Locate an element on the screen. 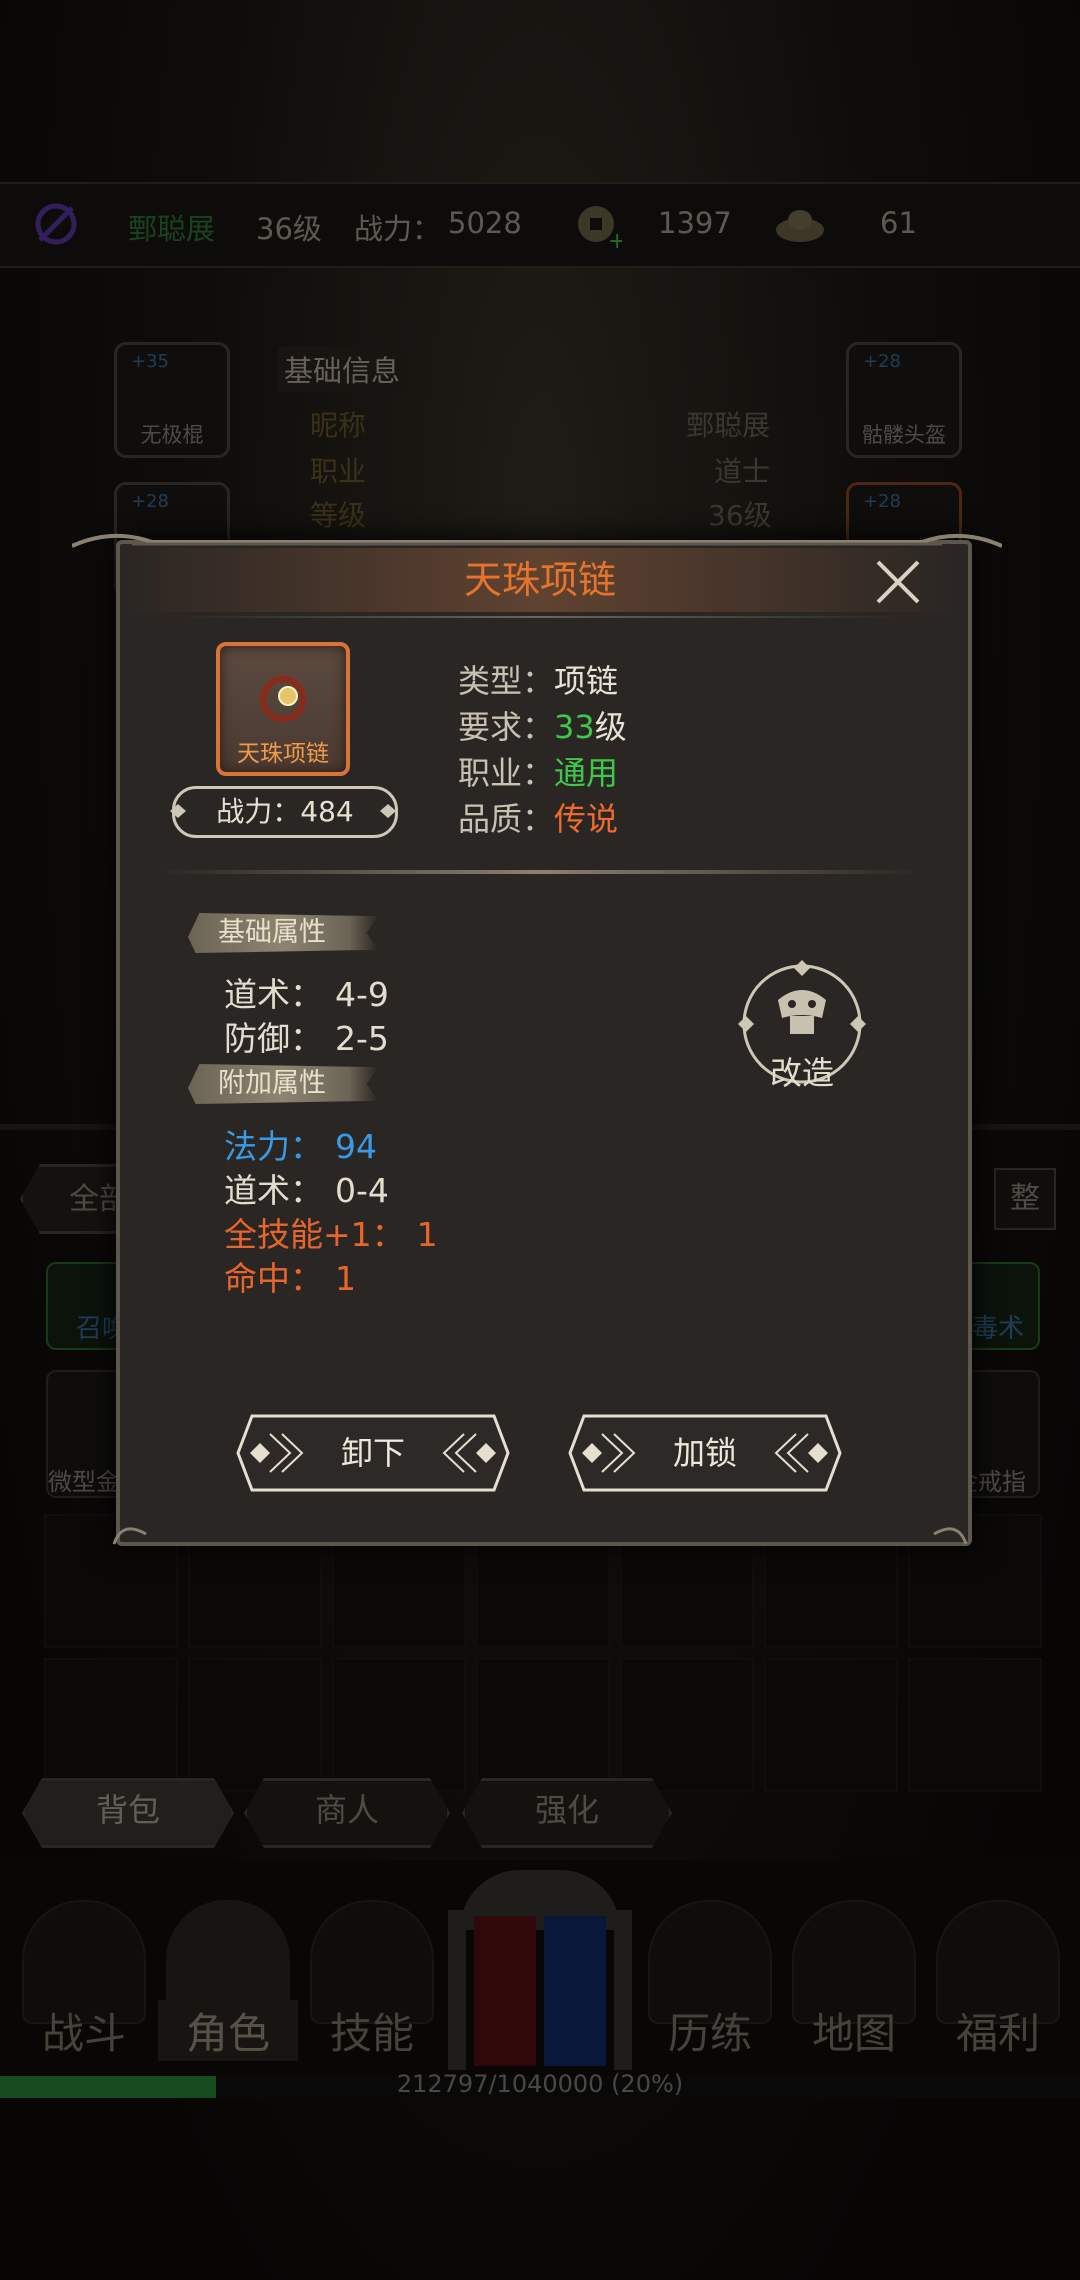  prop-label: 类型： is located at coordinates (506, 681).